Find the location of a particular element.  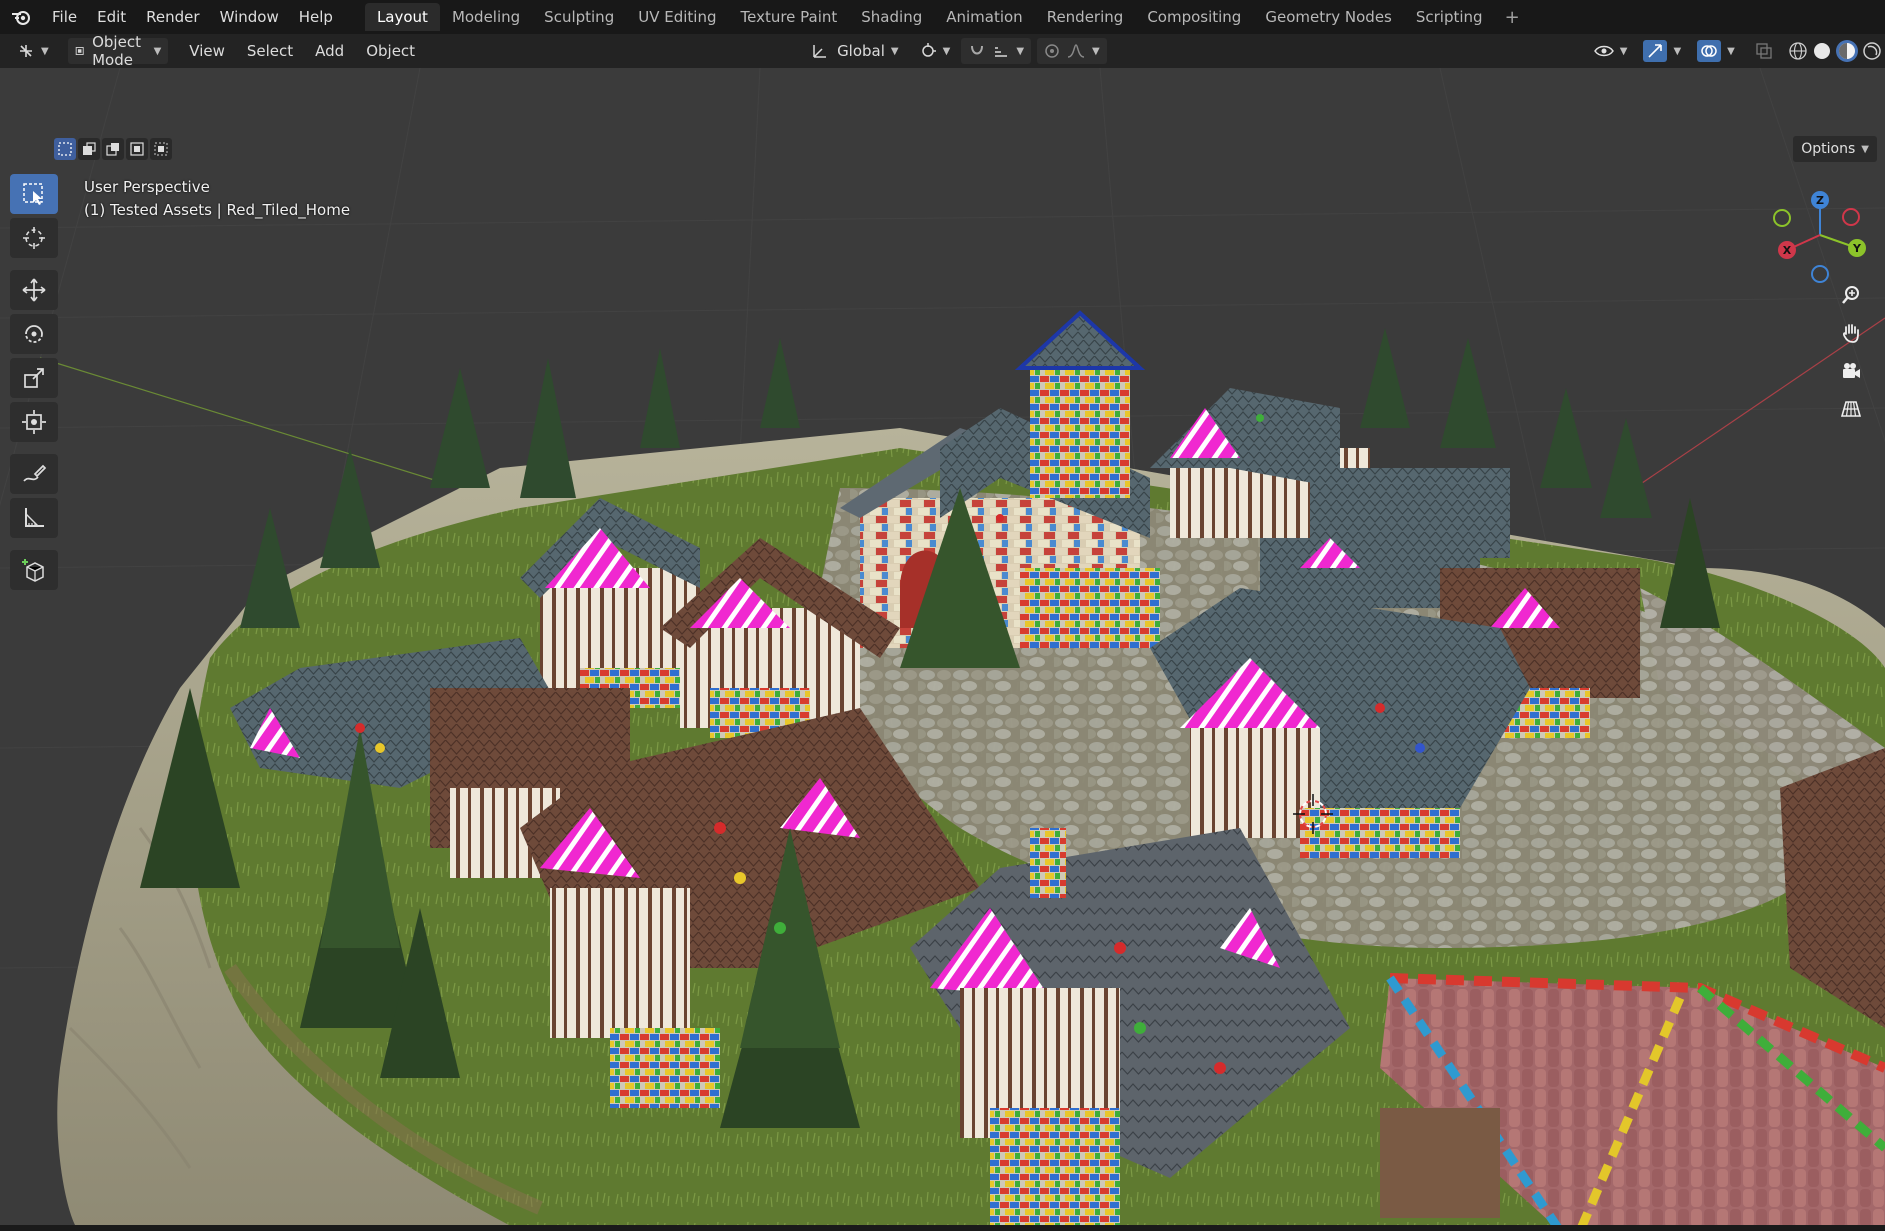

options-dropdown: Options ▼ is located at coordinates (1835, 149).